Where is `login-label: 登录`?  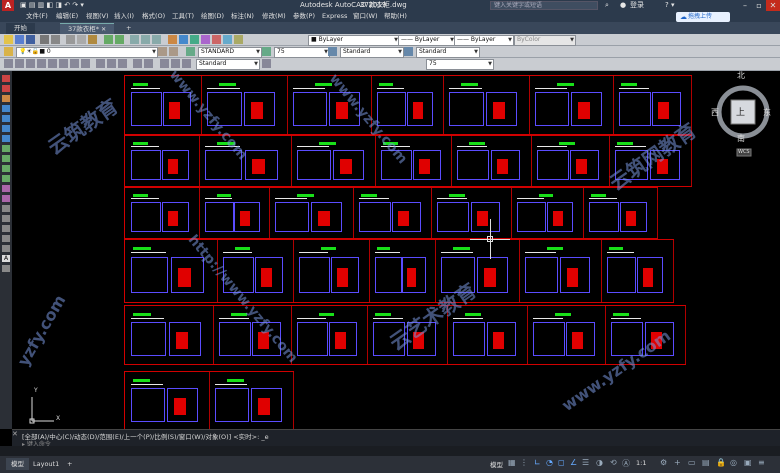
login-label: 登录 is located at coordinates (637, 5).